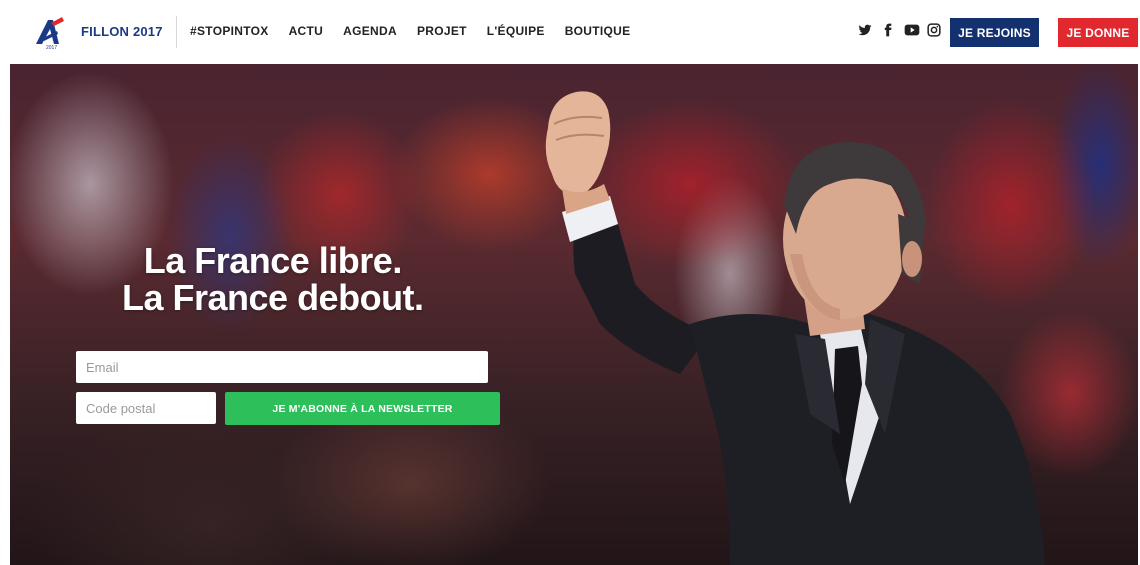 This screenshot has height=565, width=1140. Describe the element at coordinates (994, 32) in the screenshot. I see `join-button: JE REJOINS` at that location.